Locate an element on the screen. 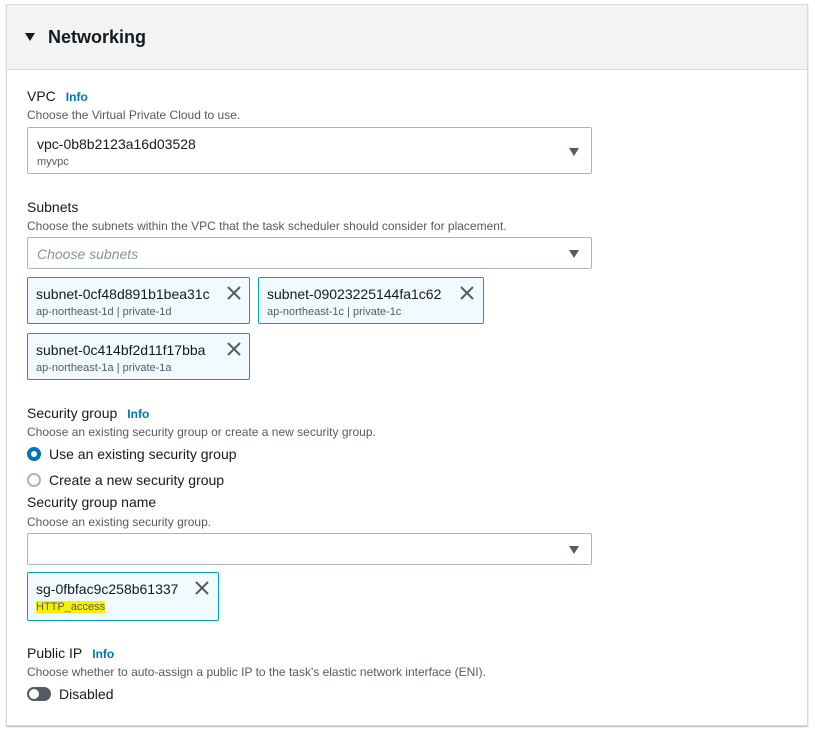  networking-header: Networking is located at coordinates (407, 37).